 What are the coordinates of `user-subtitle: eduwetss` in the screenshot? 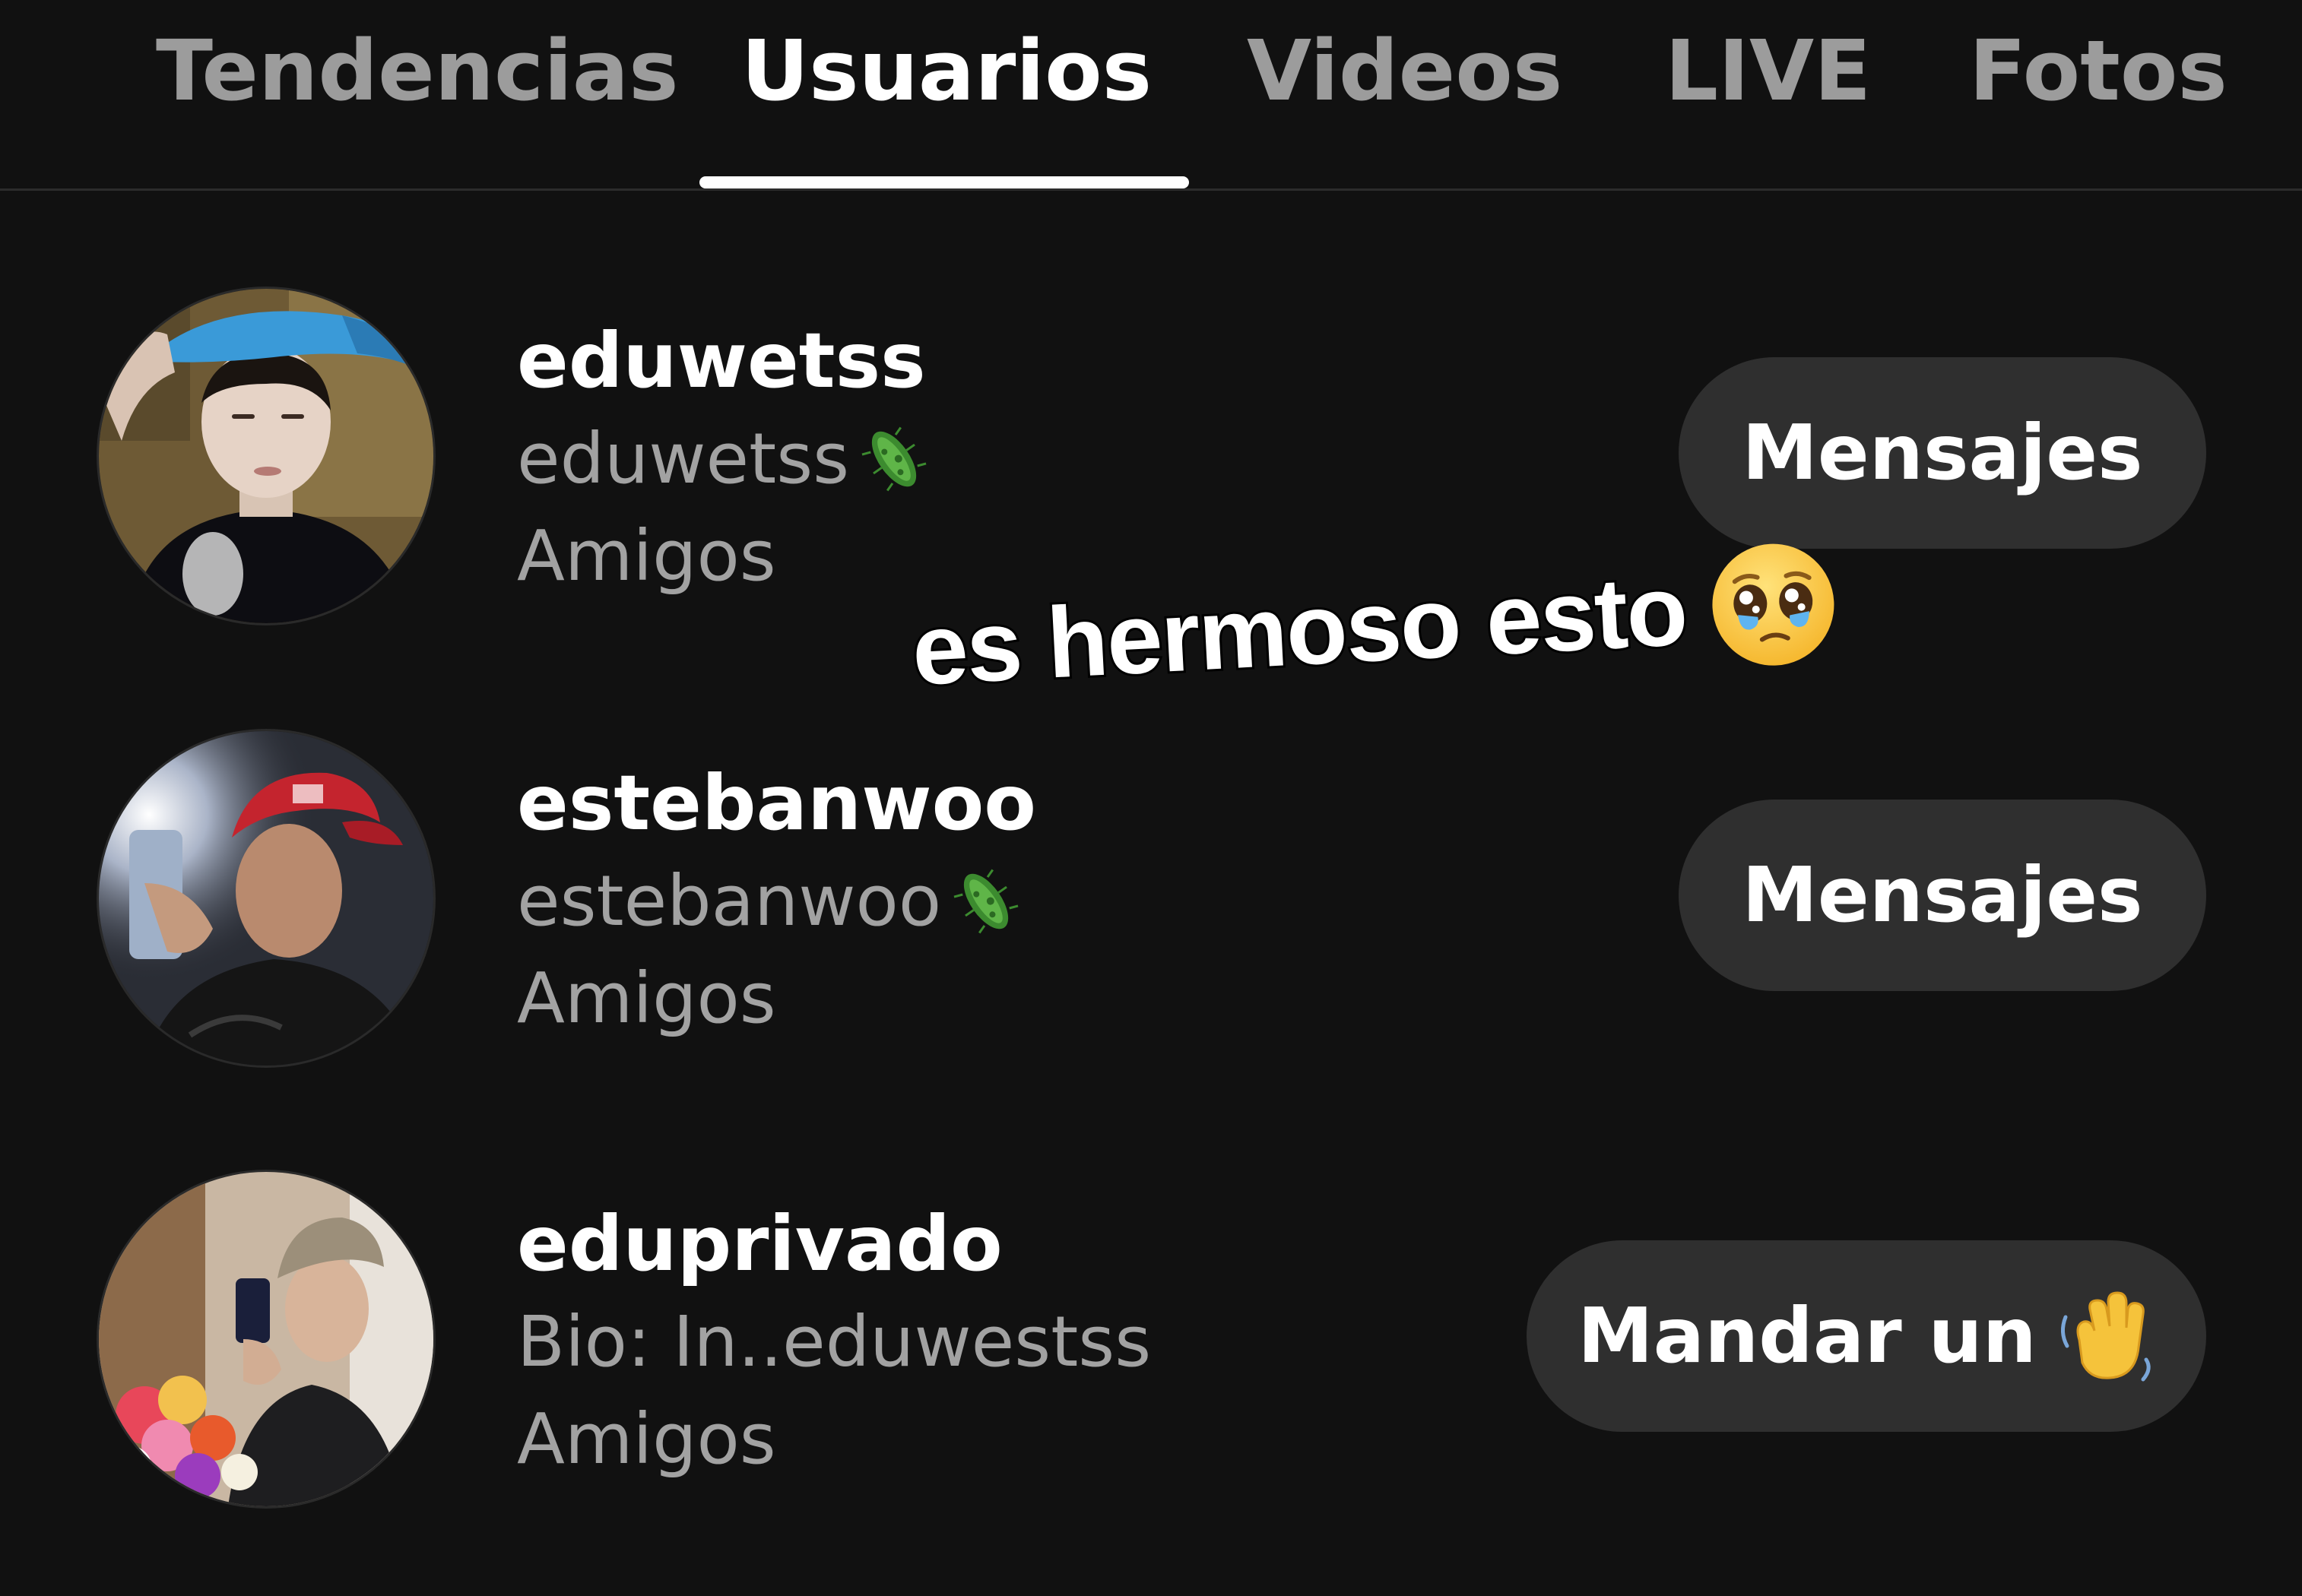 It's located at (722, 459).